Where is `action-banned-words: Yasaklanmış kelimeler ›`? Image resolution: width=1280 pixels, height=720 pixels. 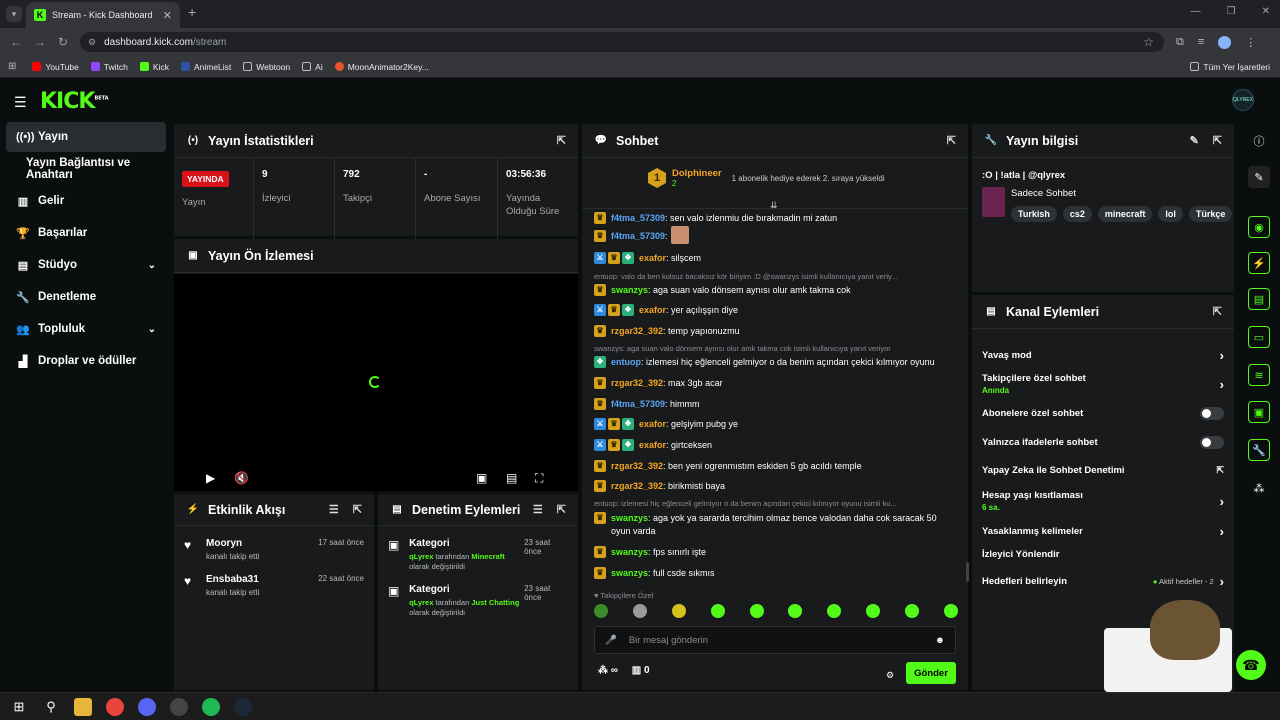 action-banned-words: Yasaklanmış kelimeler › is located at coordinates (1103, 531).